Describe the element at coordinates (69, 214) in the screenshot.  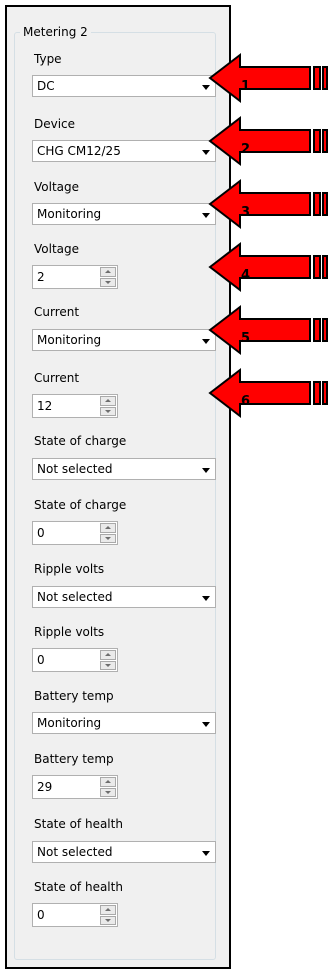
I see `voltage-mode-value: Monitoring` at that location.